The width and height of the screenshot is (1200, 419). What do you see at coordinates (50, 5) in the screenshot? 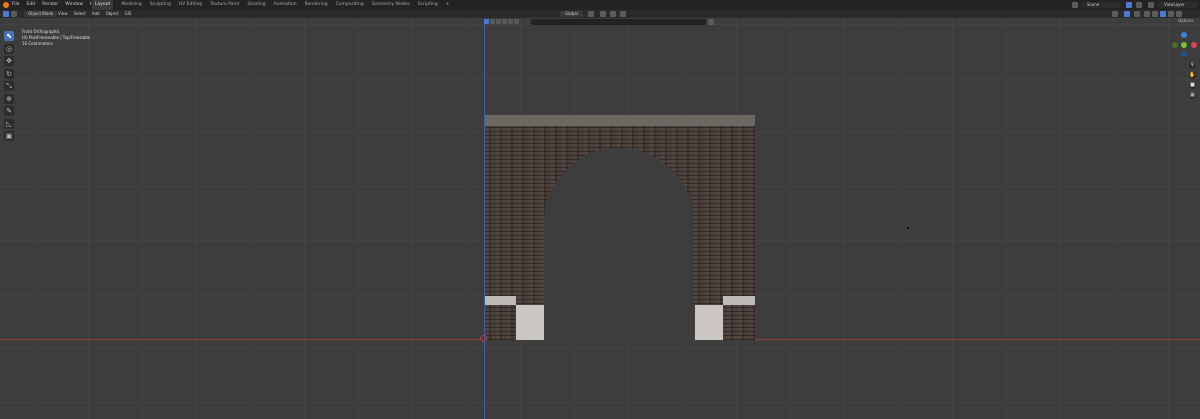
I see `menu-render: Render` at bounding box center [50, 5].